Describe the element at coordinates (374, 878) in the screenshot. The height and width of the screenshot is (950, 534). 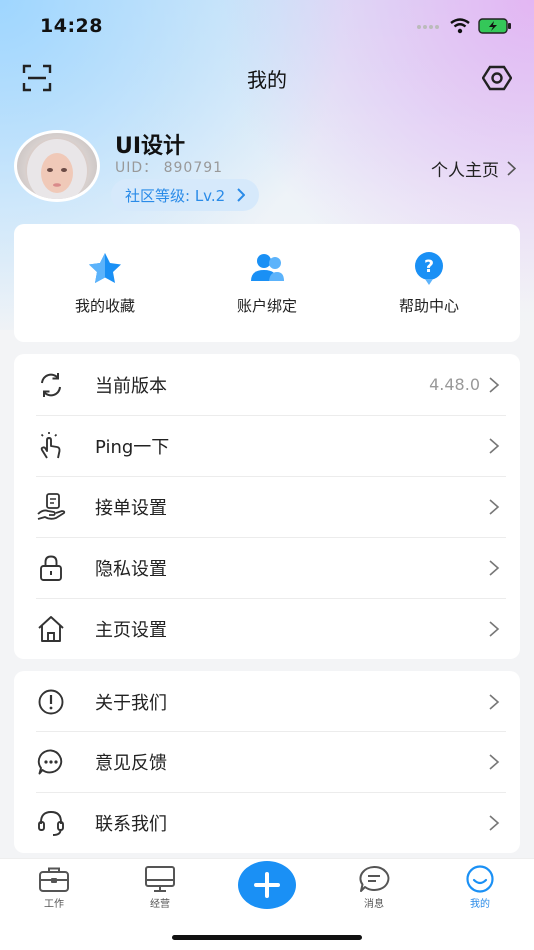
I see `message-icon` at that location.